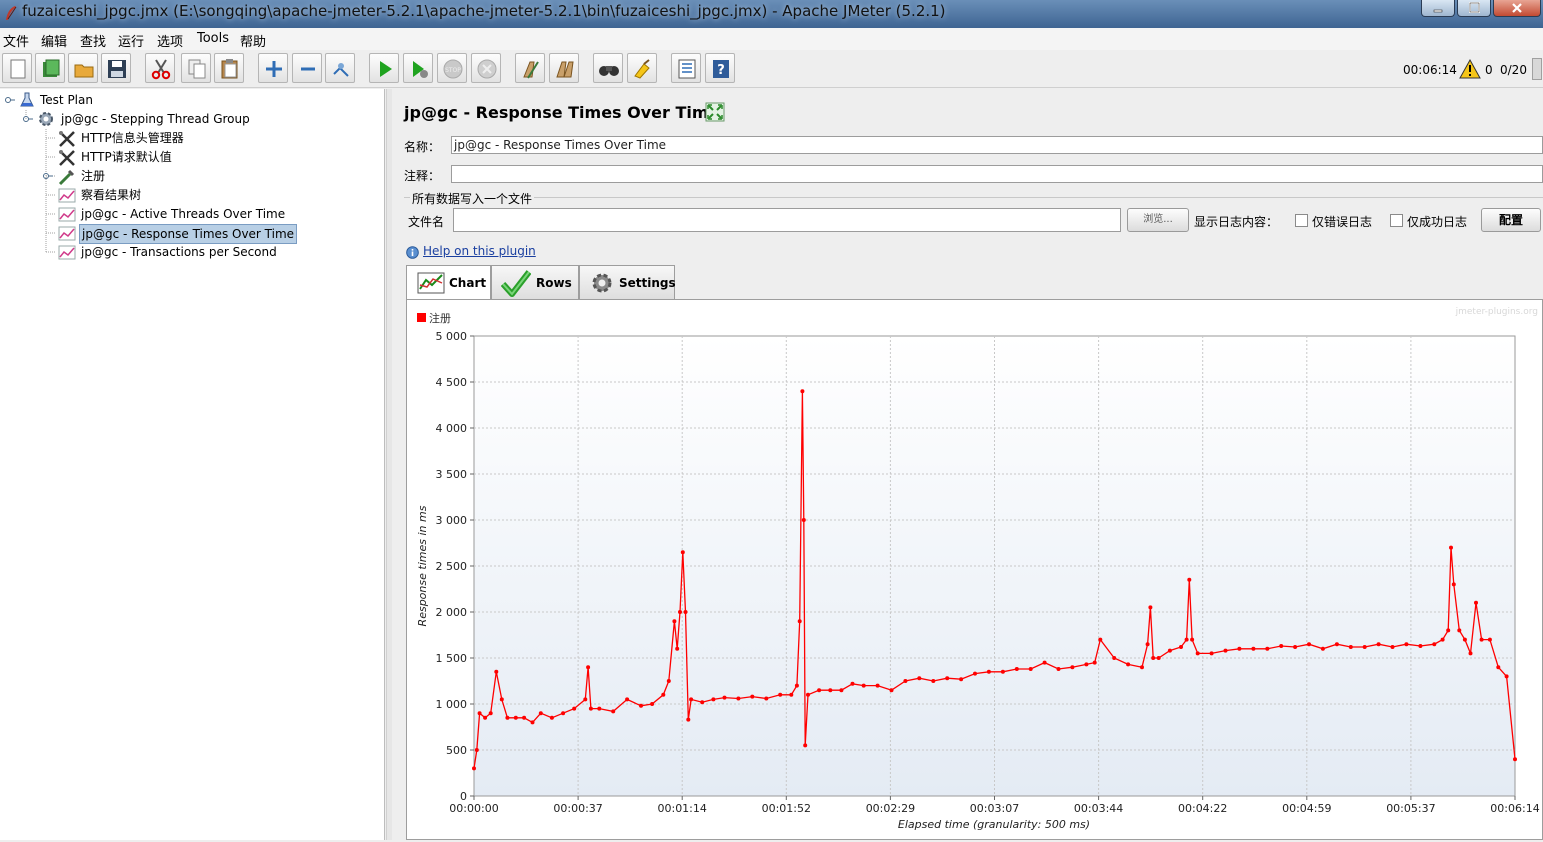 Image resolution: width=1543 pixels, height=842 pixels. I want to click on comment-field, so click(997, 174).